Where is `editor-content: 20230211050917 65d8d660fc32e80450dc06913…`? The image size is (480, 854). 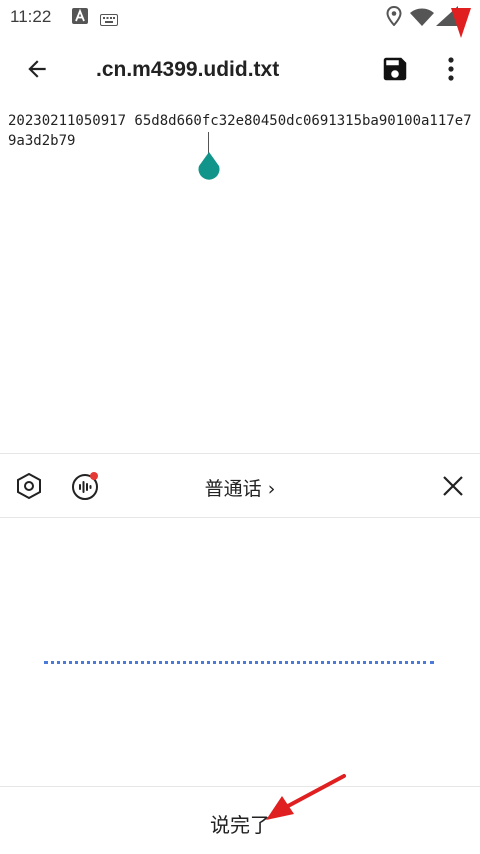 editor-content: 20230211050917 65d8d660fc32e80450dc06913… is located at coordinates (241, 131).